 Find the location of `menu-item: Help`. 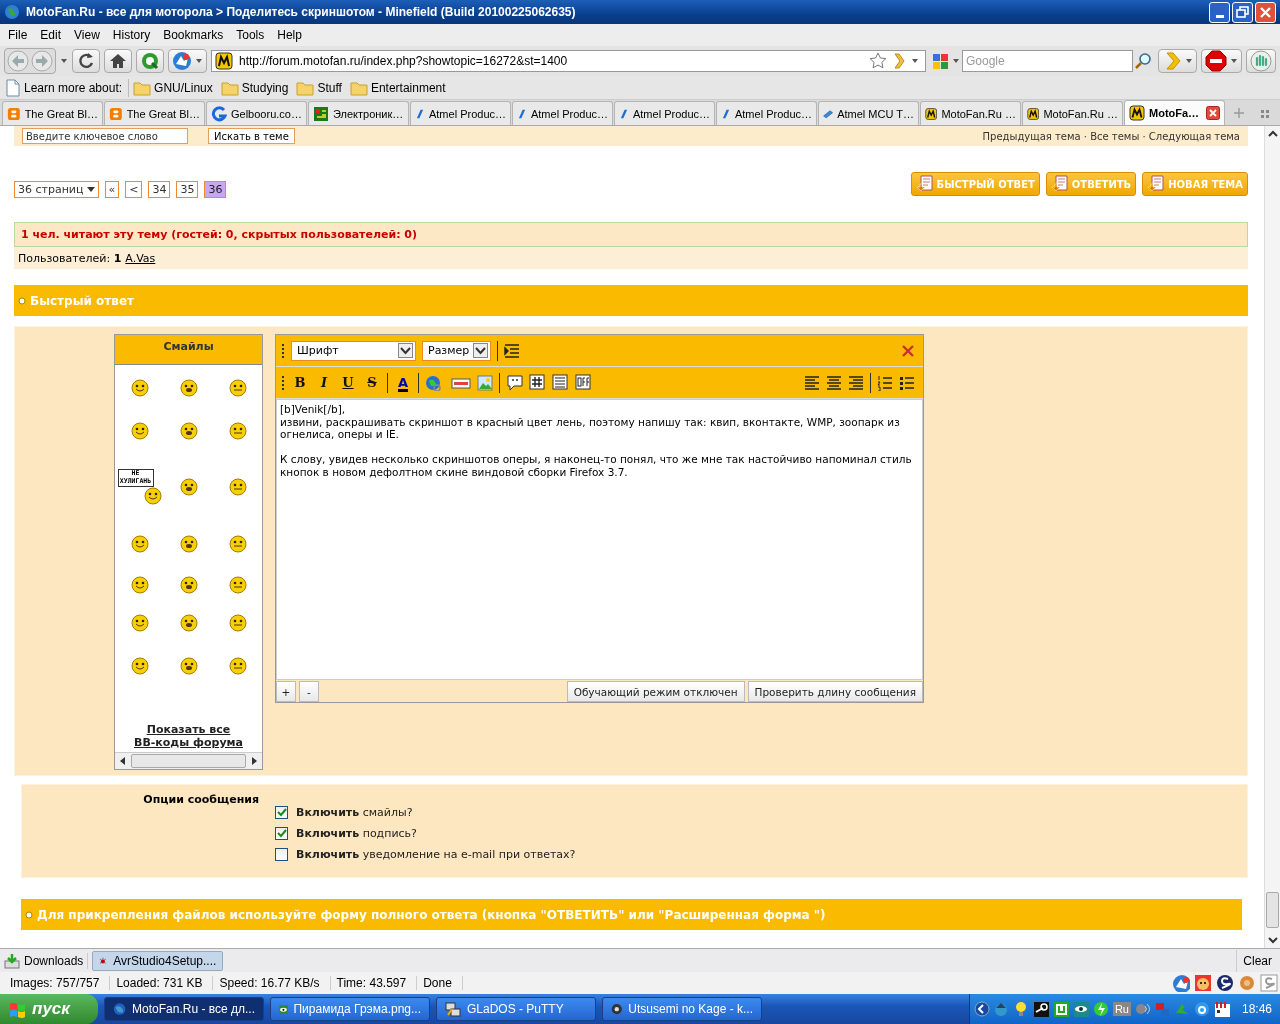

menu-item: Help is located at coordinates (291, 35).